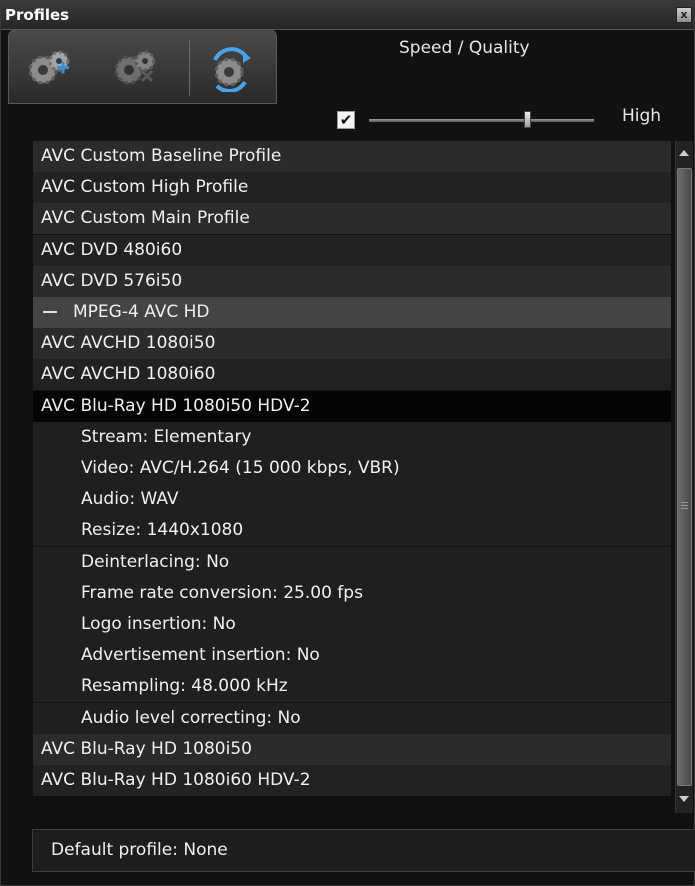 The image size is (695, 886). I want to click on profile-toolbar, so click(142, 66).